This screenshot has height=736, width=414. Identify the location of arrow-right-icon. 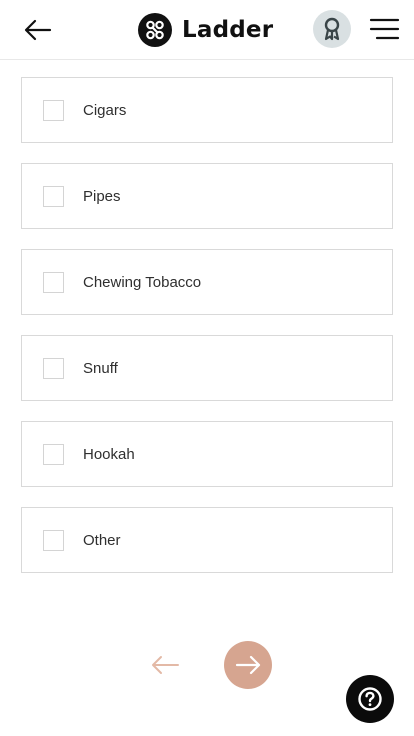
(248, 665).